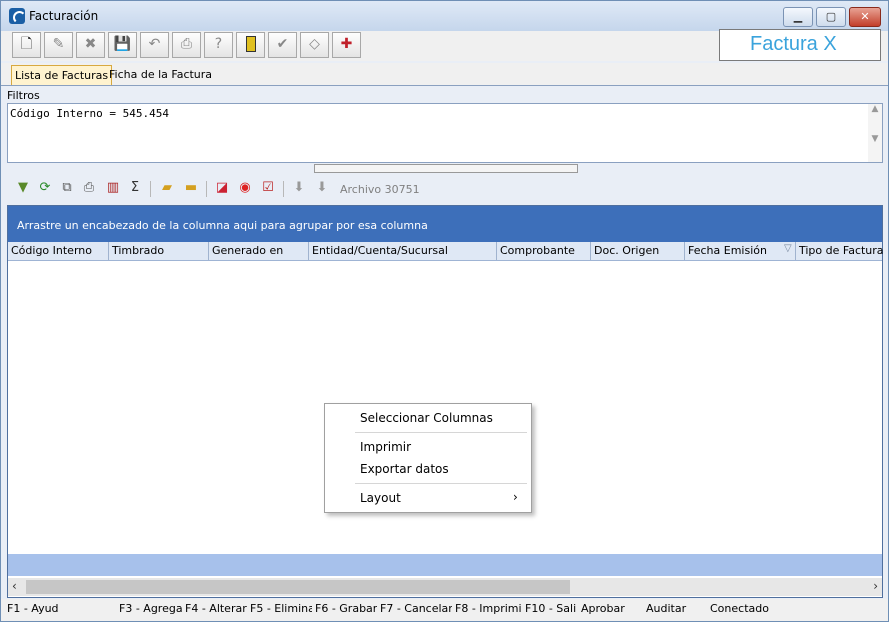 This screenshot has width=889, height=622. I want to click on edit-icon: ✎, so click(58, 45).